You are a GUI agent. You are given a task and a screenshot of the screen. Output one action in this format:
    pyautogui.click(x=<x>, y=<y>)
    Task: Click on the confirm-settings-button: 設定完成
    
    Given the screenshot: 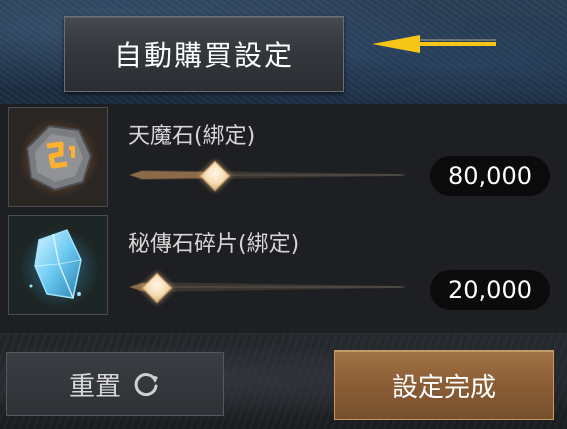 What is the action you would take?
    pyautogui.click(x=444, y=385)
    